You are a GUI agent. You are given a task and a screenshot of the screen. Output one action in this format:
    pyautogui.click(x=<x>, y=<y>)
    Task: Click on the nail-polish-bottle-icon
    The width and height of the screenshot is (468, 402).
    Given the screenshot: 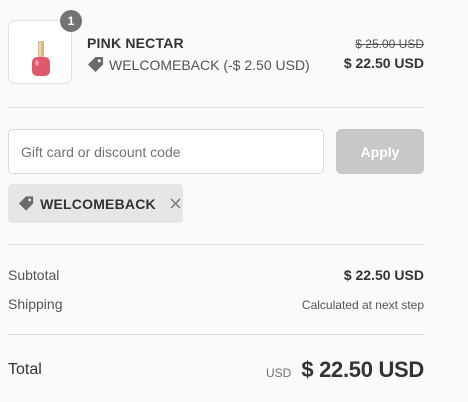 What is the action you would take?
    pyautogui.click(x=41, y=58)
    